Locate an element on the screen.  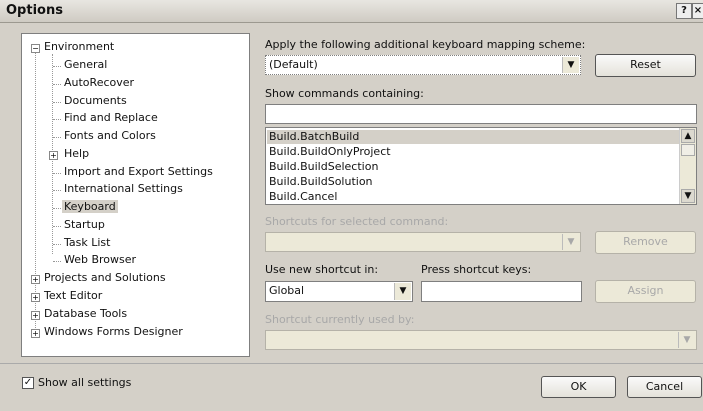
tree-node-find-and-replace: Find and Replace is located at coordinates (111, 117).